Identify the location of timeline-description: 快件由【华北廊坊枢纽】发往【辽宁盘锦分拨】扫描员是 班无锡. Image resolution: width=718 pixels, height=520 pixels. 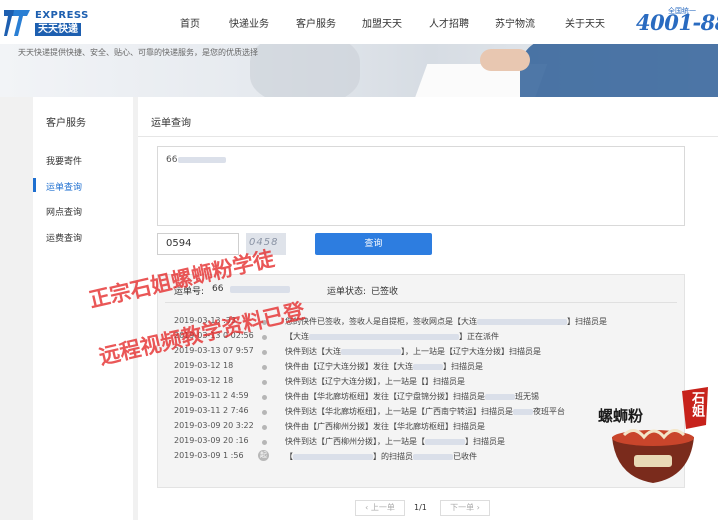
(412, 396).